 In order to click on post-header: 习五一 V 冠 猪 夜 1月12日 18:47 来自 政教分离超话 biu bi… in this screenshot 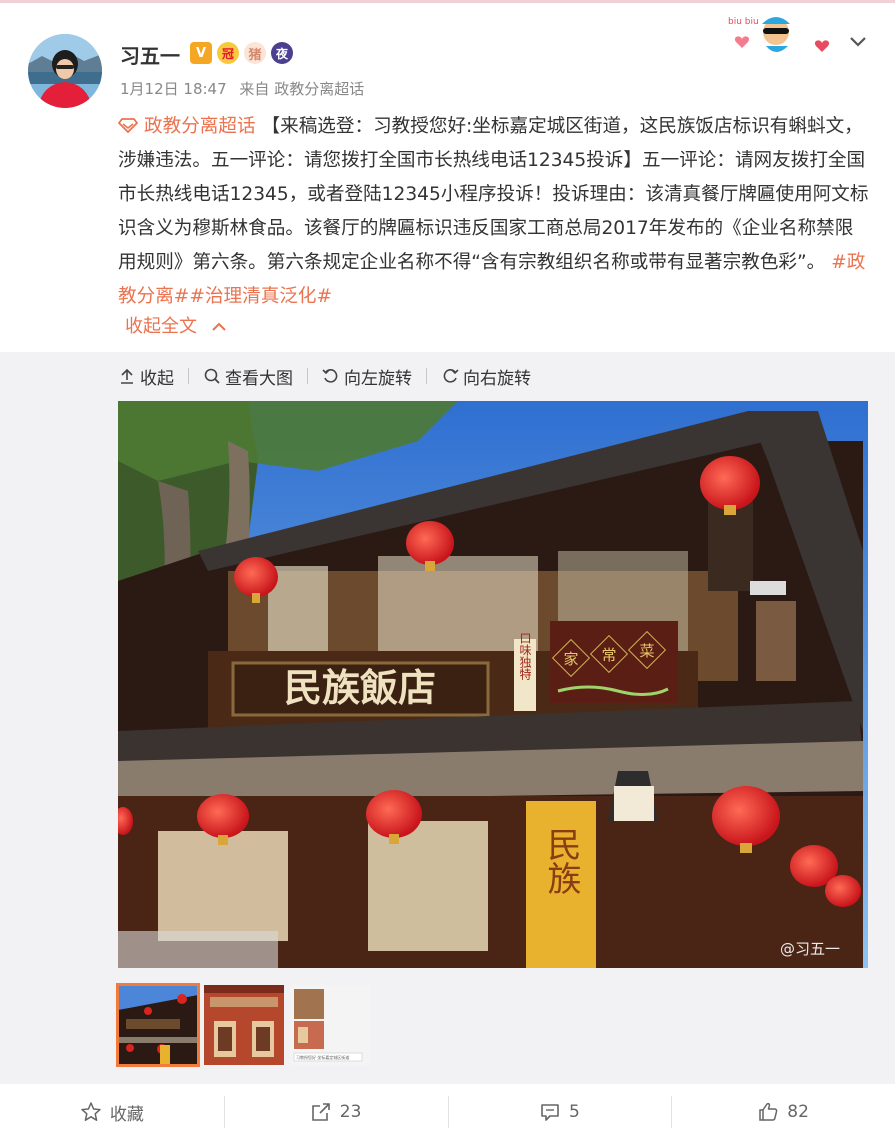, I will do `click(447, 55)`.